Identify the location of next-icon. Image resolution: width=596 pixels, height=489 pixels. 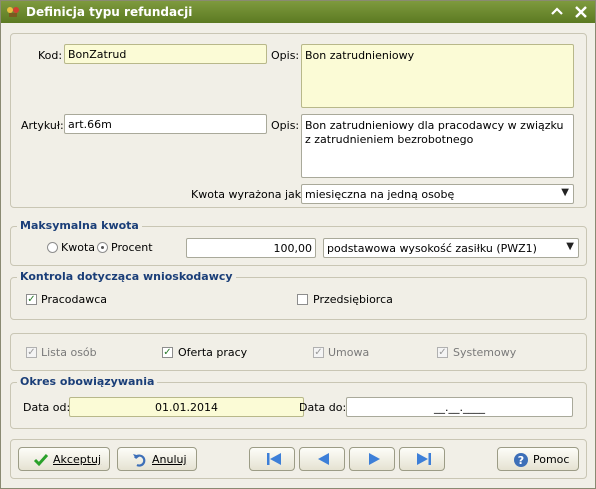
(374, 459).